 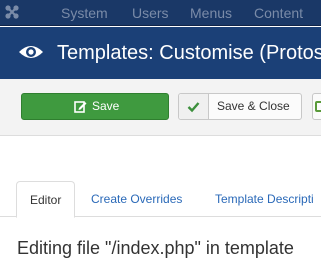 What do you see at coordinates (106, 106) in the screenshot?
I see `save-button-label: Save` at bounding box center [106, 106].